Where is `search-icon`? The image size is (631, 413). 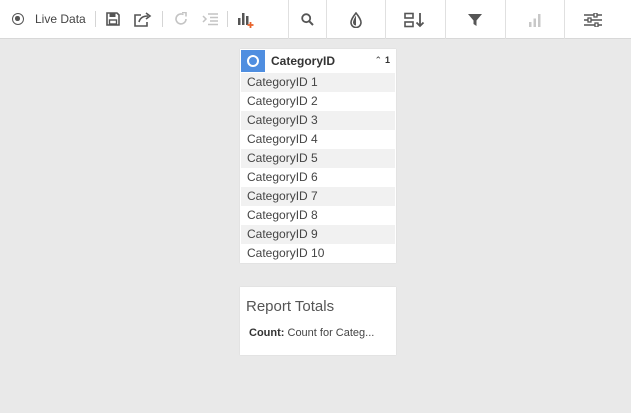
search-icon is located at coordinates (307, 19).